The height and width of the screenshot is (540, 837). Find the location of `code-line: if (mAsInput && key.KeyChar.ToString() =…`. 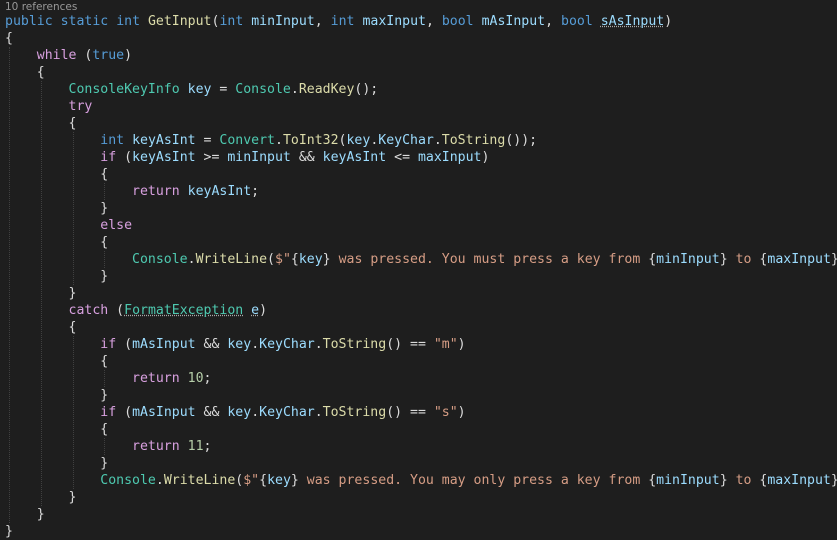

code-line: if (mAsInput && key.KeyChar.ToString() =… is located at coordinates (235, 412).